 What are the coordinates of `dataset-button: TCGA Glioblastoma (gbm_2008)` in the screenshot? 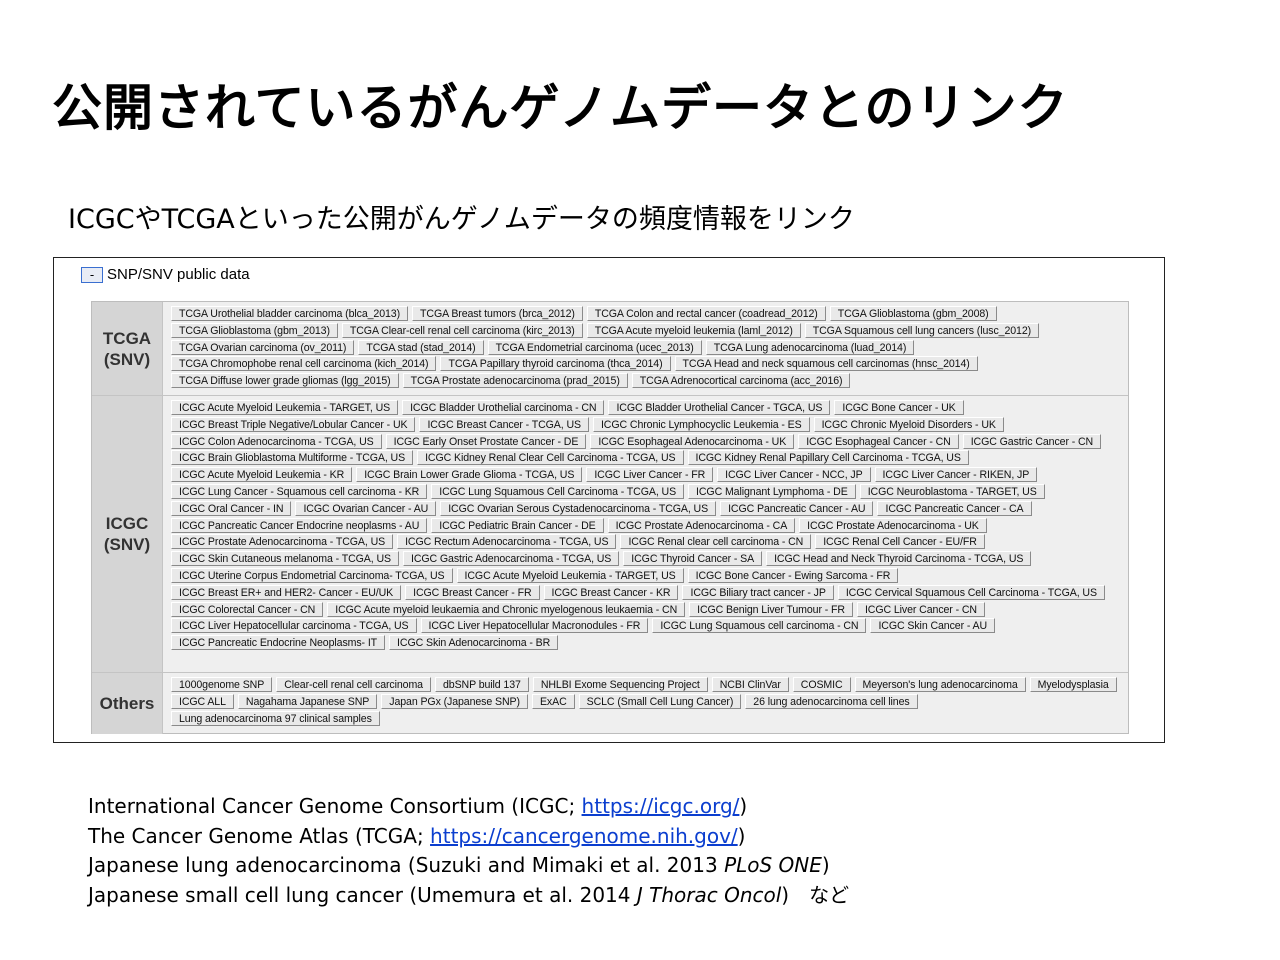 It's located at (913, 313).